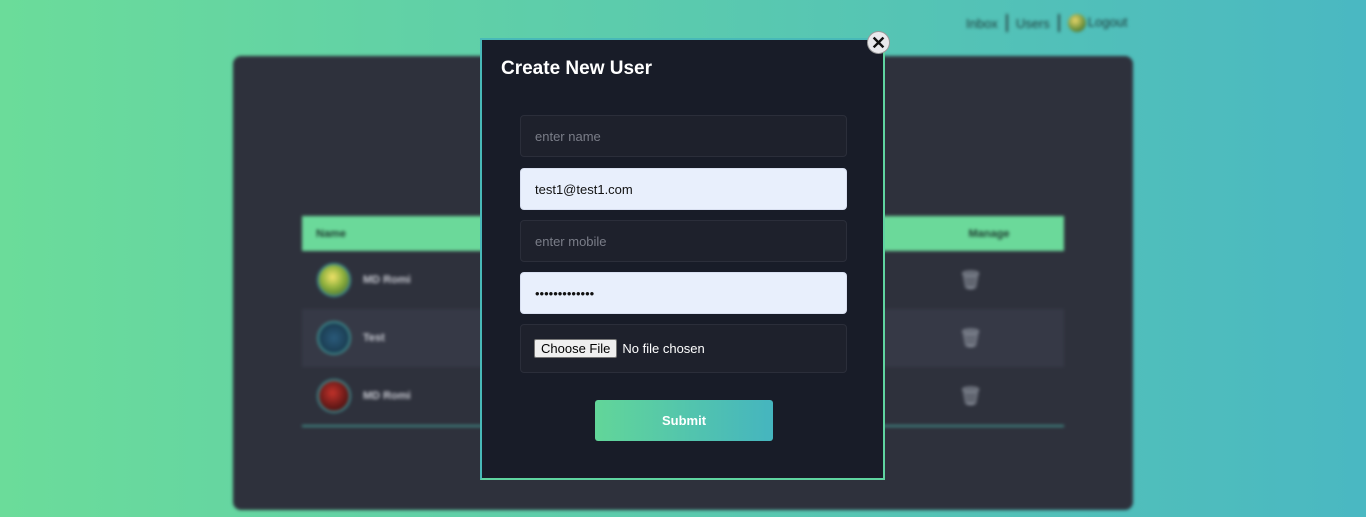 This screenshot has width=1366, height=517. I want to click on file-status-text: No file chosen, so click(663, 348).